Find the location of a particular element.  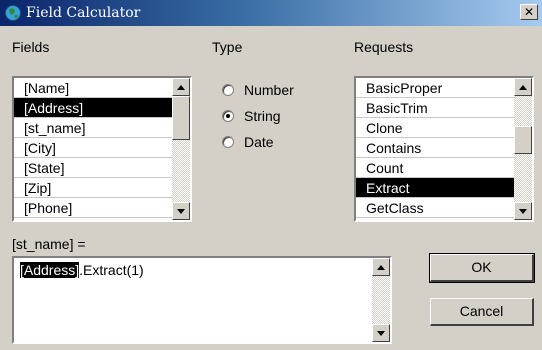

expression-field-token: [Address] is located at coordinates (50, 270).